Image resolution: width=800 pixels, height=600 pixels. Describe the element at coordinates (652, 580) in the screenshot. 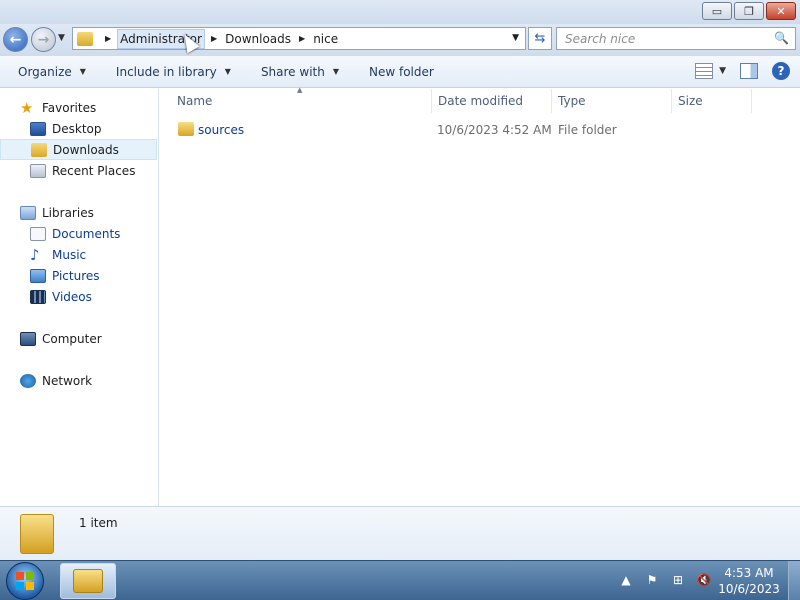

I see `action-center-flag-icon: ⚑` at that location.